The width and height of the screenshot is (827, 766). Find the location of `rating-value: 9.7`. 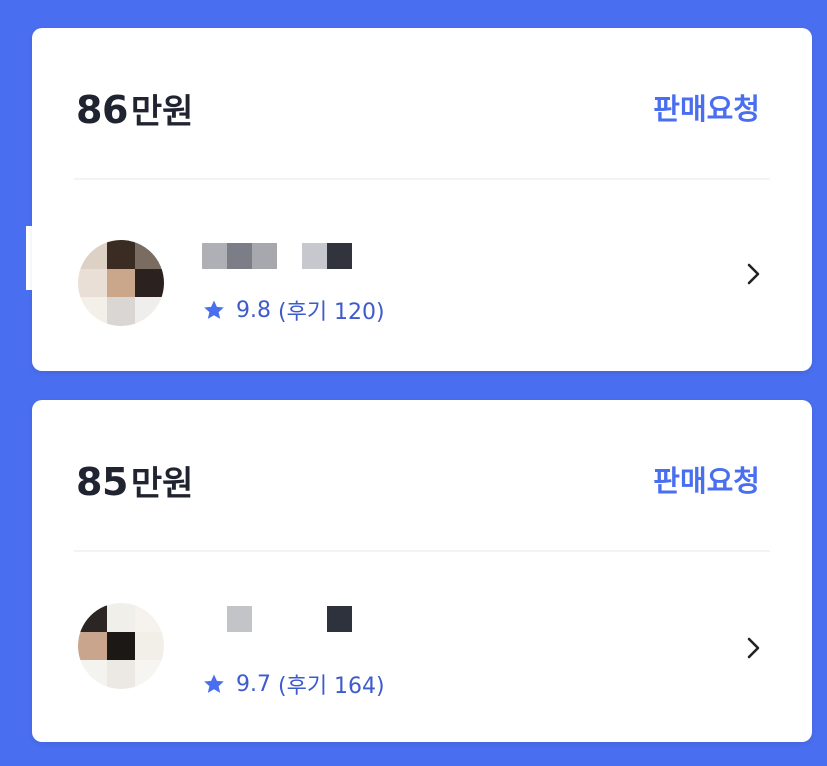

rating-value: 9.7 is located at coordinates (253, 684).